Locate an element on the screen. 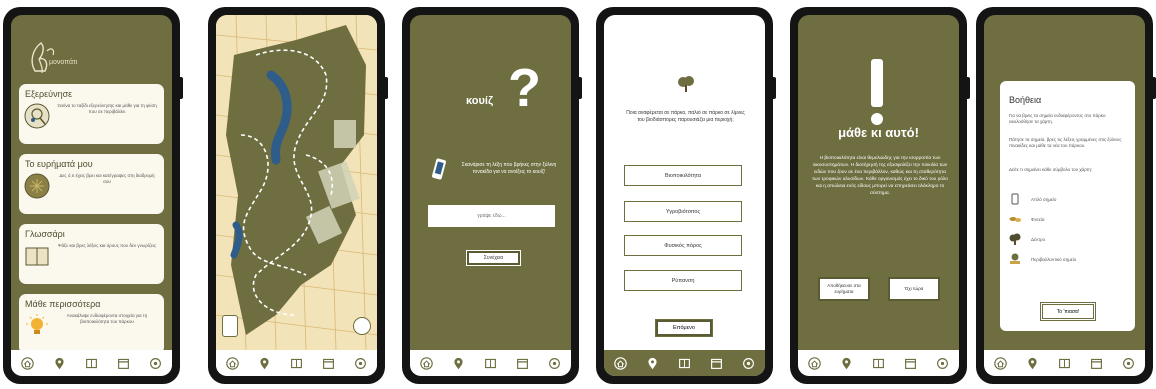  legend-row: Απλό σημείο is located at coordinates (1069, 199).